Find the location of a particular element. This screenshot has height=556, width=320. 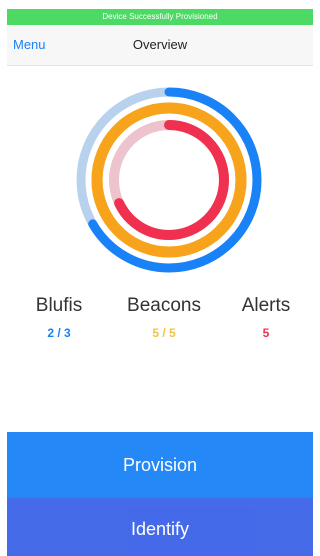

provision-button: Provision is located at coordinates (160, 465).